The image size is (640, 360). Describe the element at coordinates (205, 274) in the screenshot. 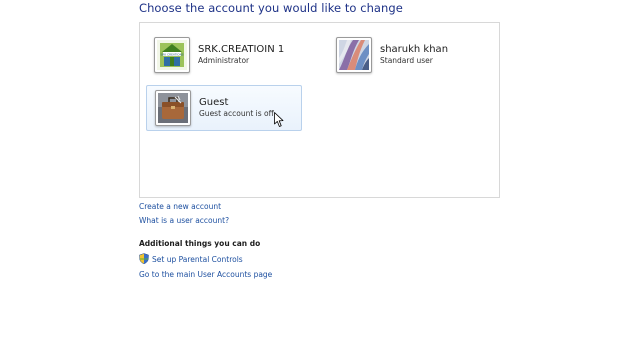

I see `main-user-accounts-link: Go to the main User Accounts page` at that location.